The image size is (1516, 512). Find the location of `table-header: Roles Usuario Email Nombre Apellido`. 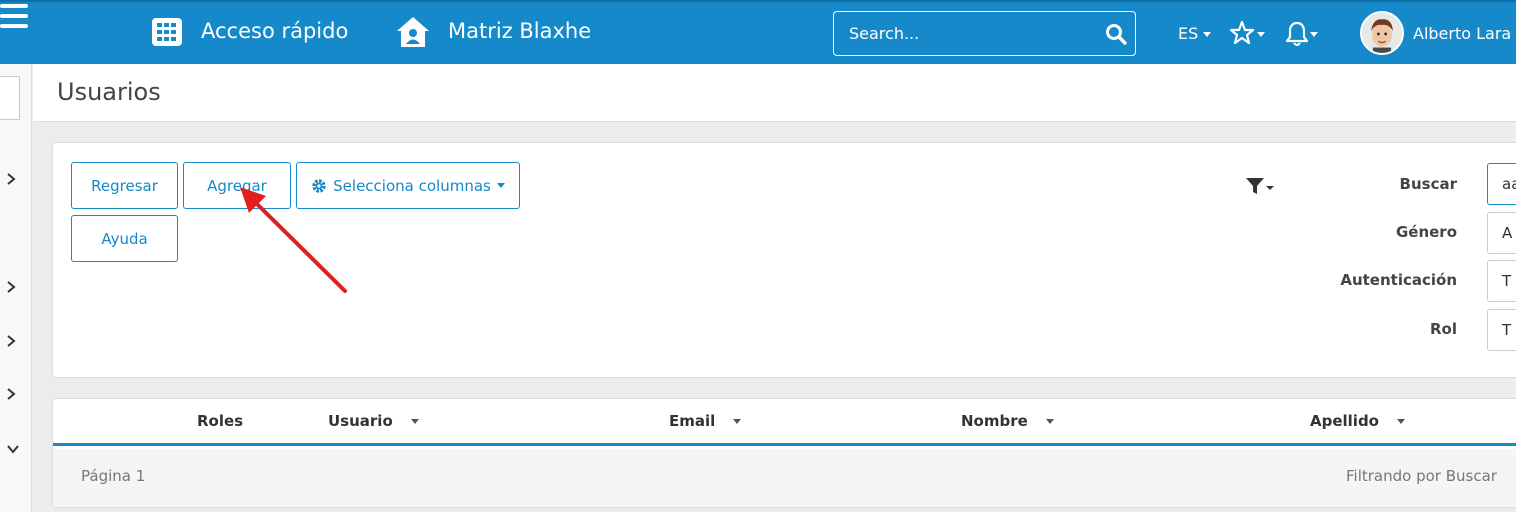

table-header: Roles Usuario Email Nombre Apellido is located at coordinates (784, 422).